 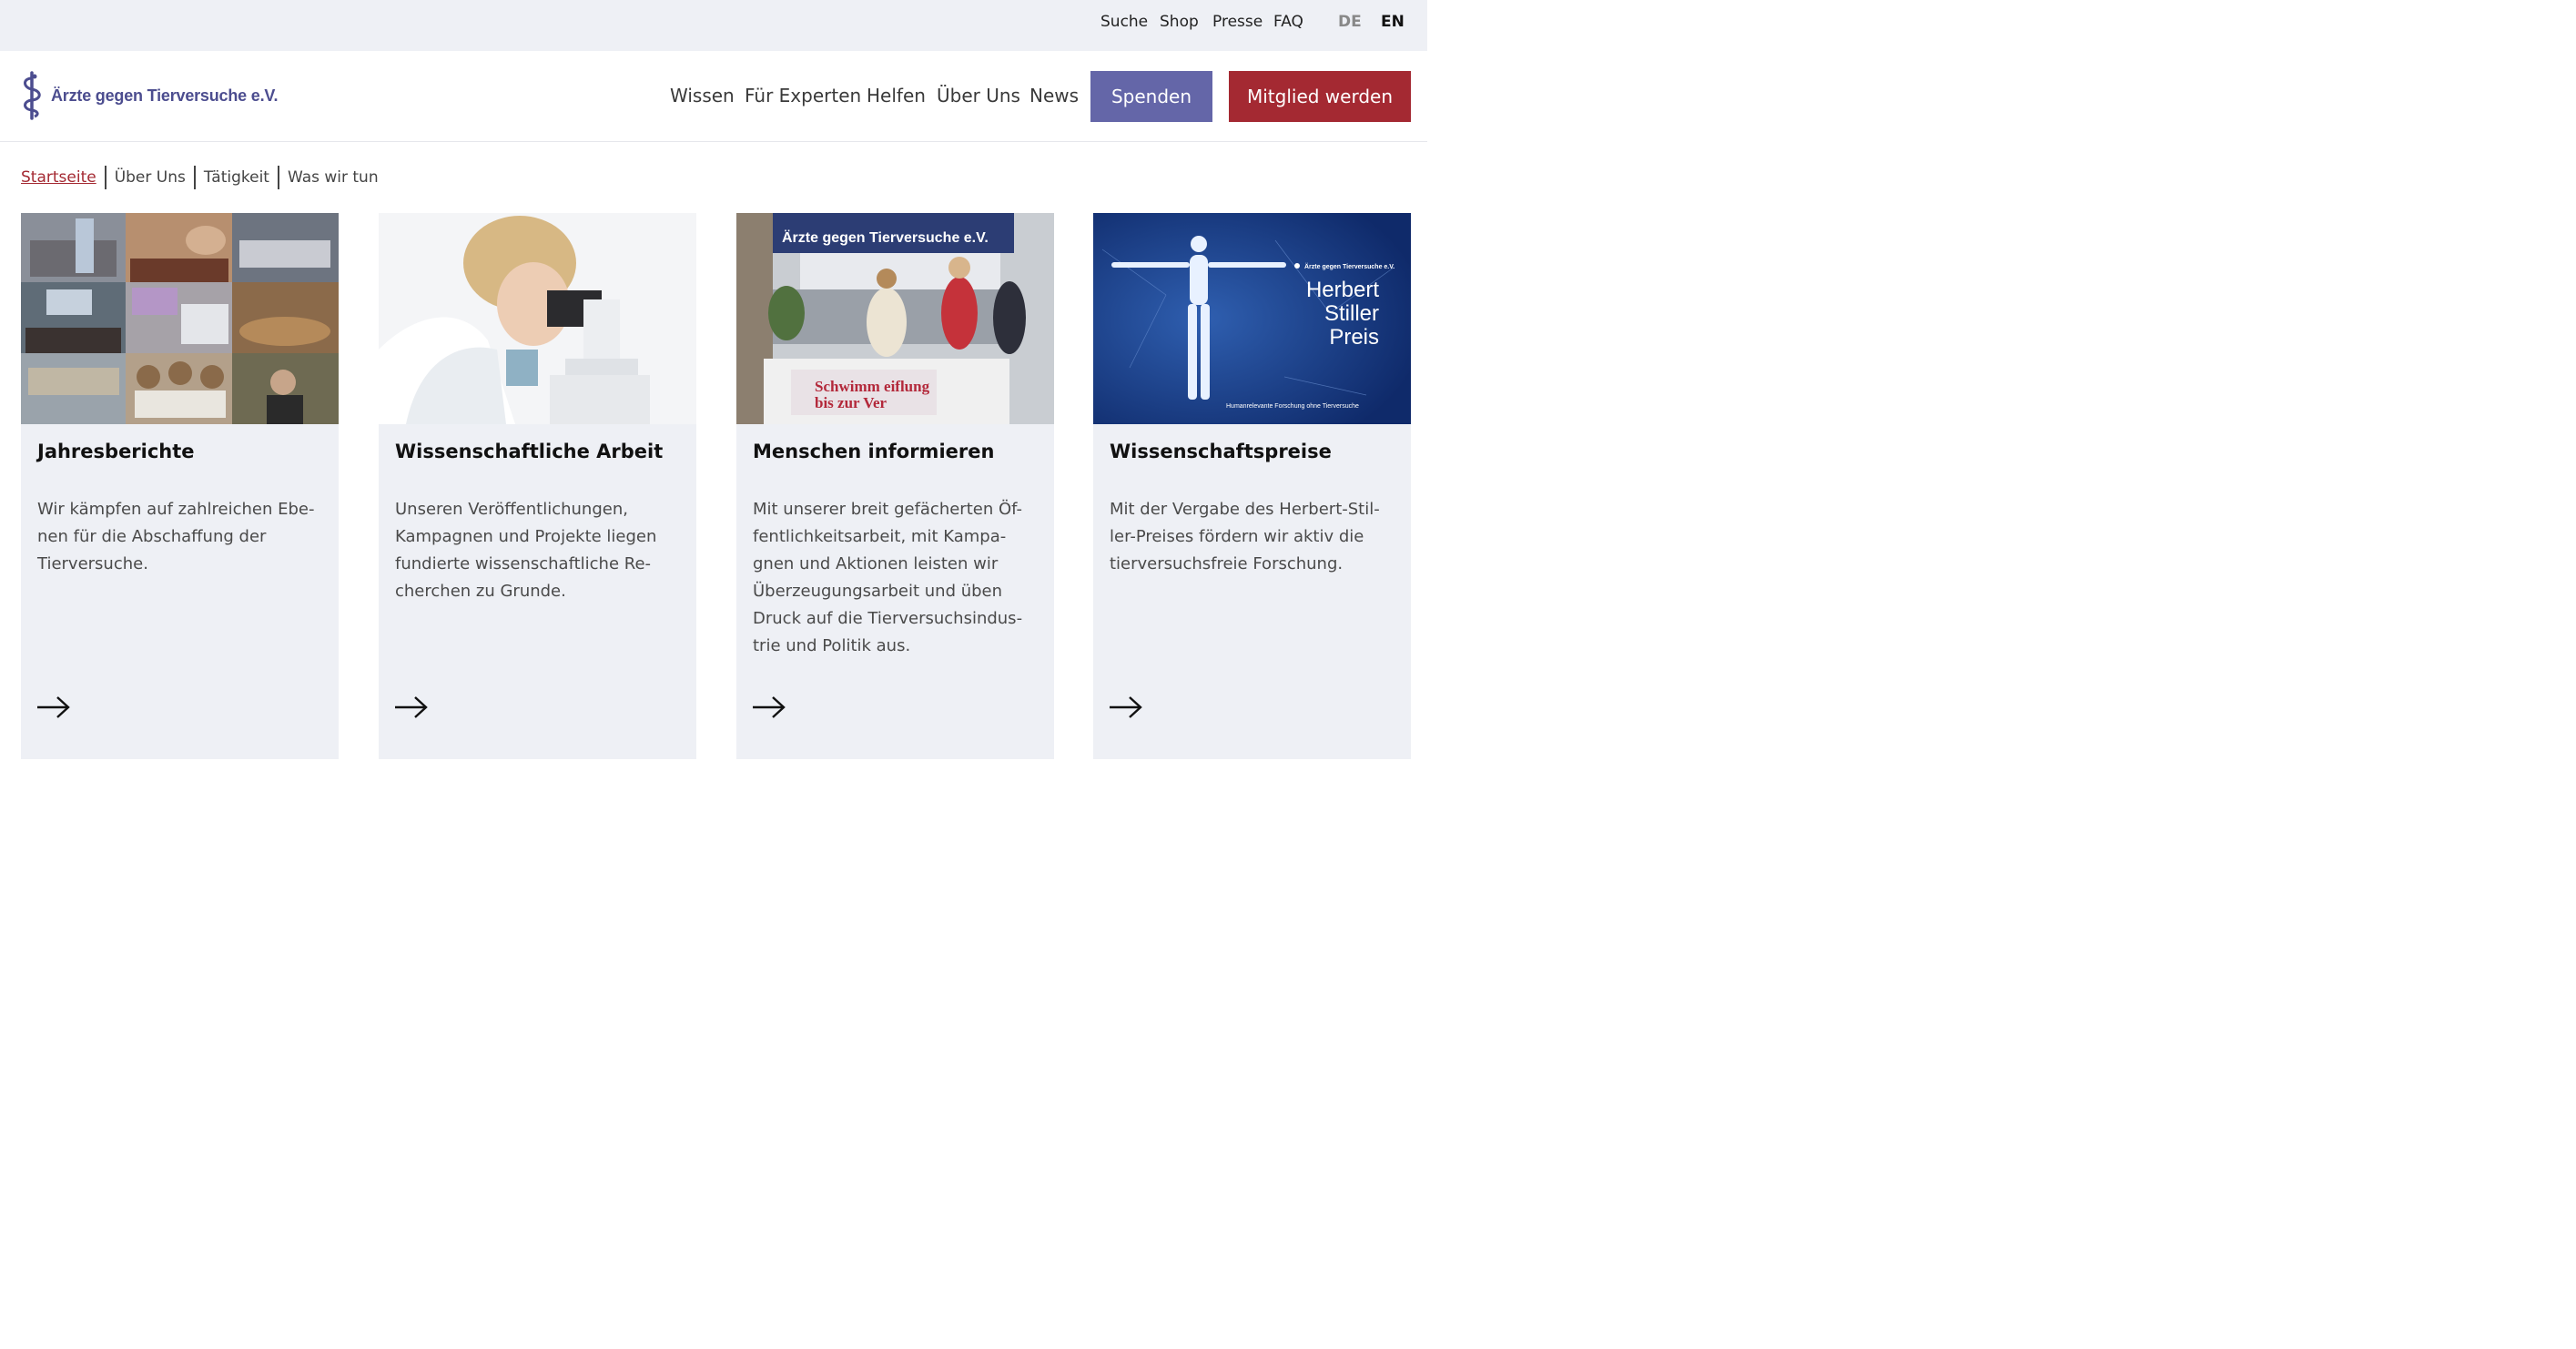 I want to click on tent-banner-text: Ärzte gegen Tierversuche e.V., so click(x=885, y=237).